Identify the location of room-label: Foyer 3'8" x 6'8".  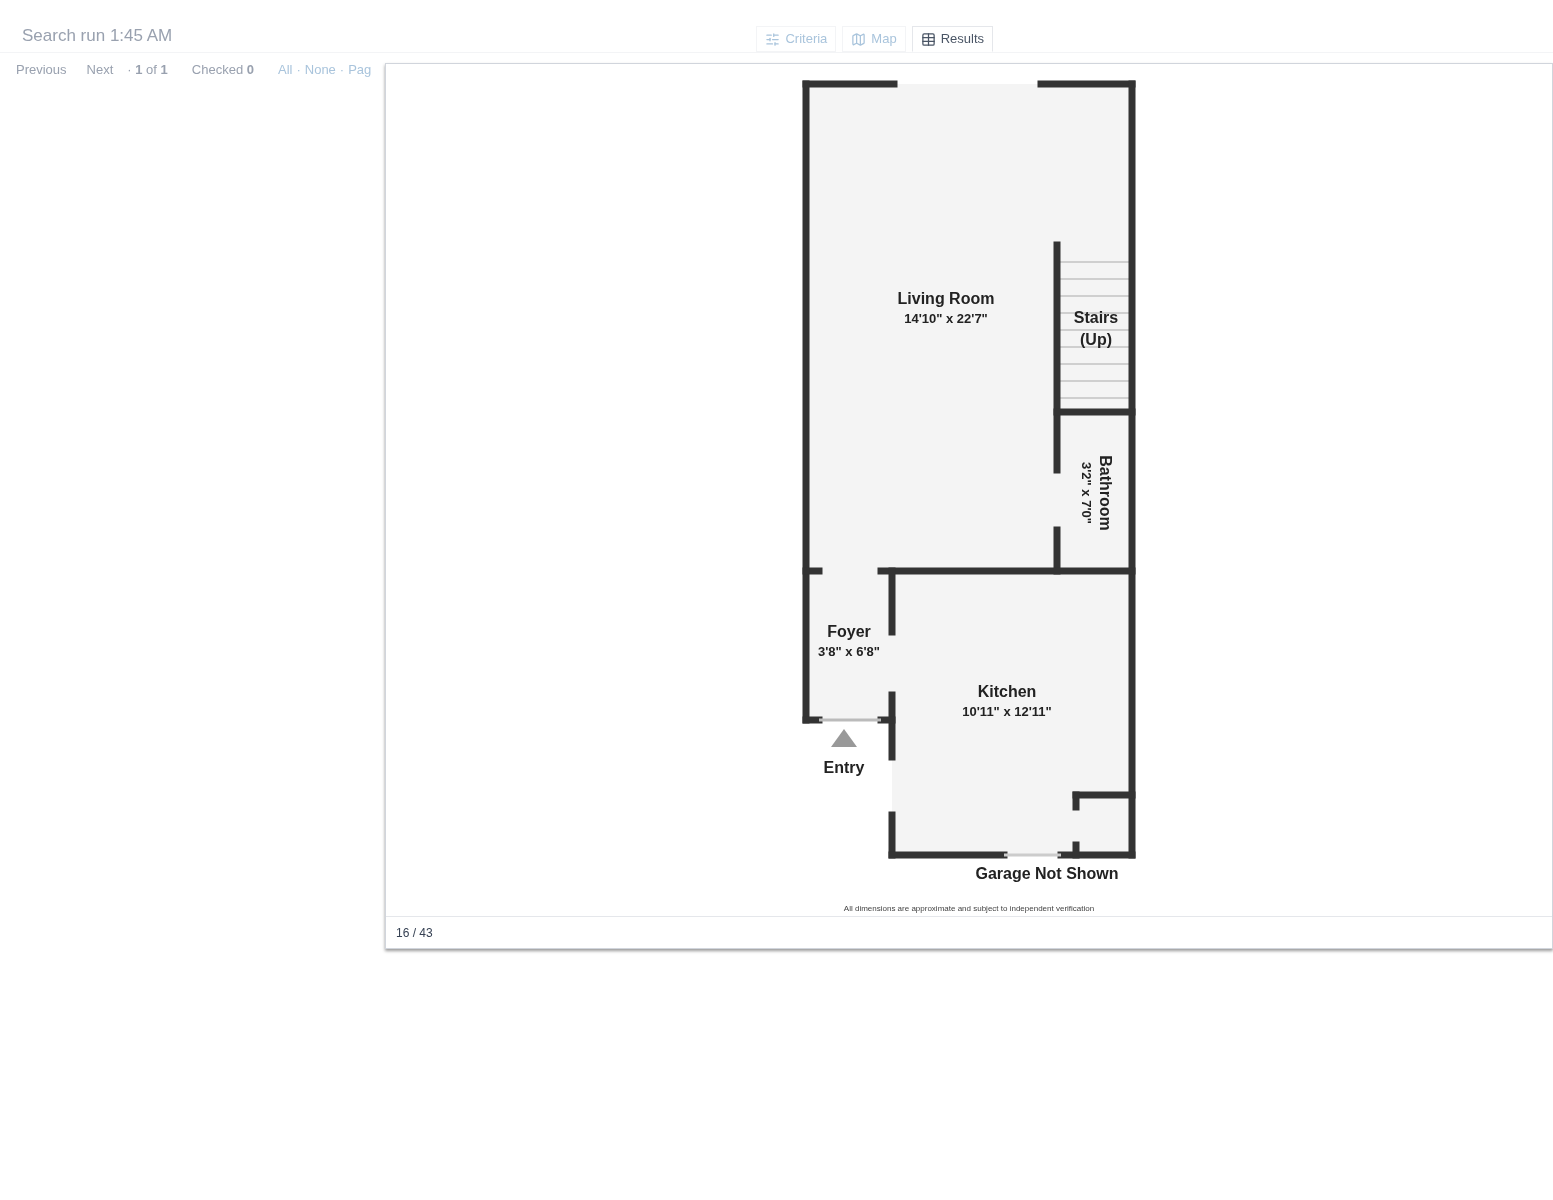
(849, 641).